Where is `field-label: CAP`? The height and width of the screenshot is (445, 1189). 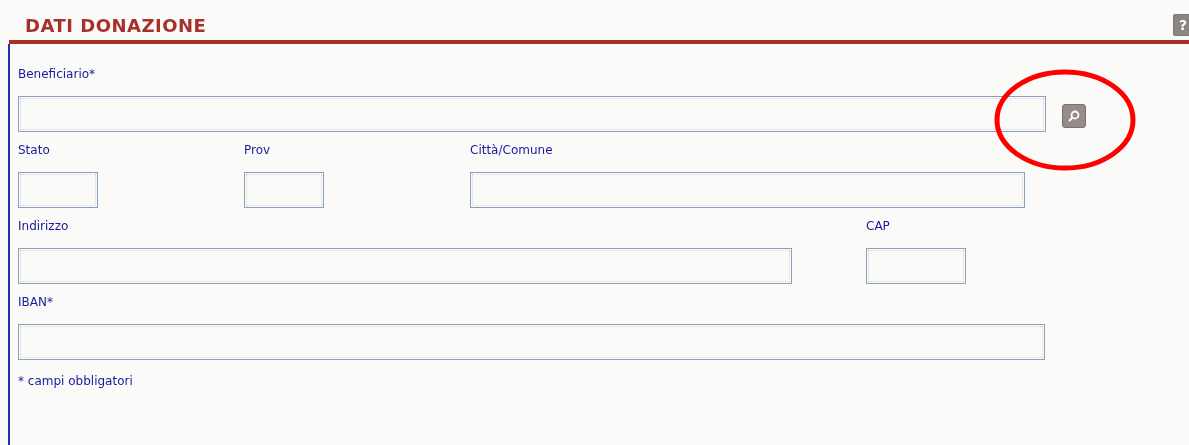
field-label: CAP is located at coordinates (878, 226).